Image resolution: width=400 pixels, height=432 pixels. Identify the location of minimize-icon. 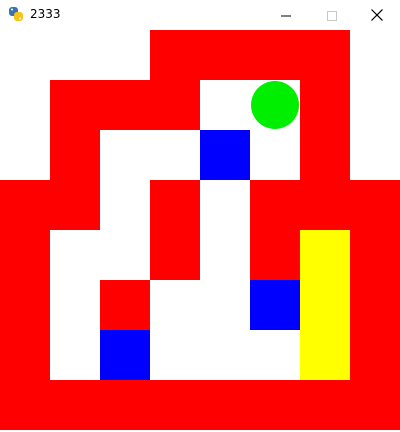
(286, 15).